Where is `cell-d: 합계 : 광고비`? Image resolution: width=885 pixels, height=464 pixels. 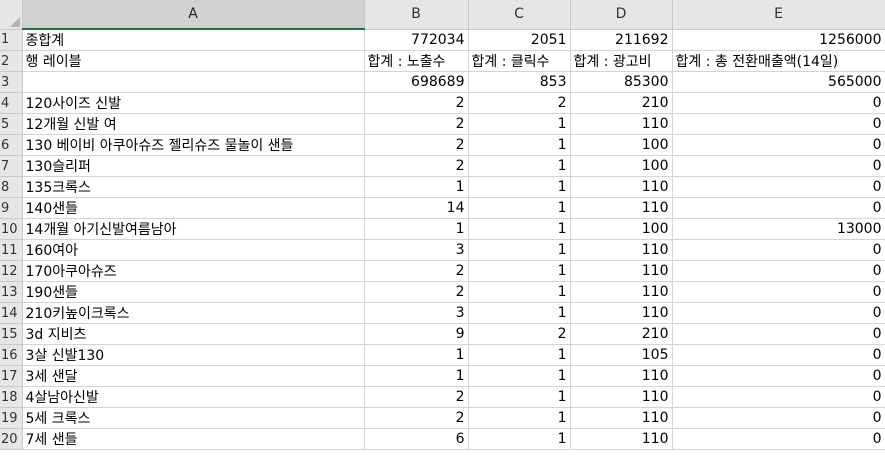
cell-d: 합계 : 광고비 is located at coordinates (621, 61).